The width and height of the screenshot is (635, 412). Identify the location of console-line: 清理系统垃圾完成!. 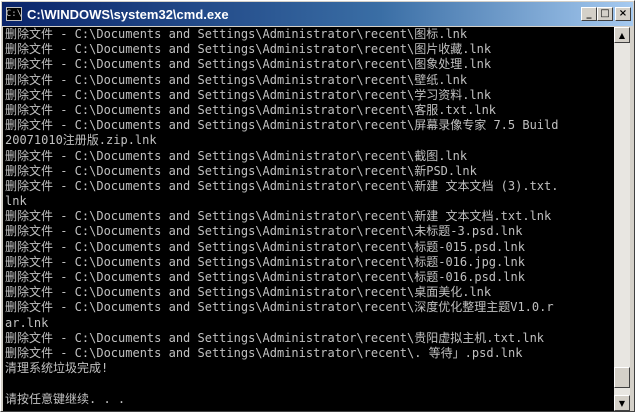
(57, 368).